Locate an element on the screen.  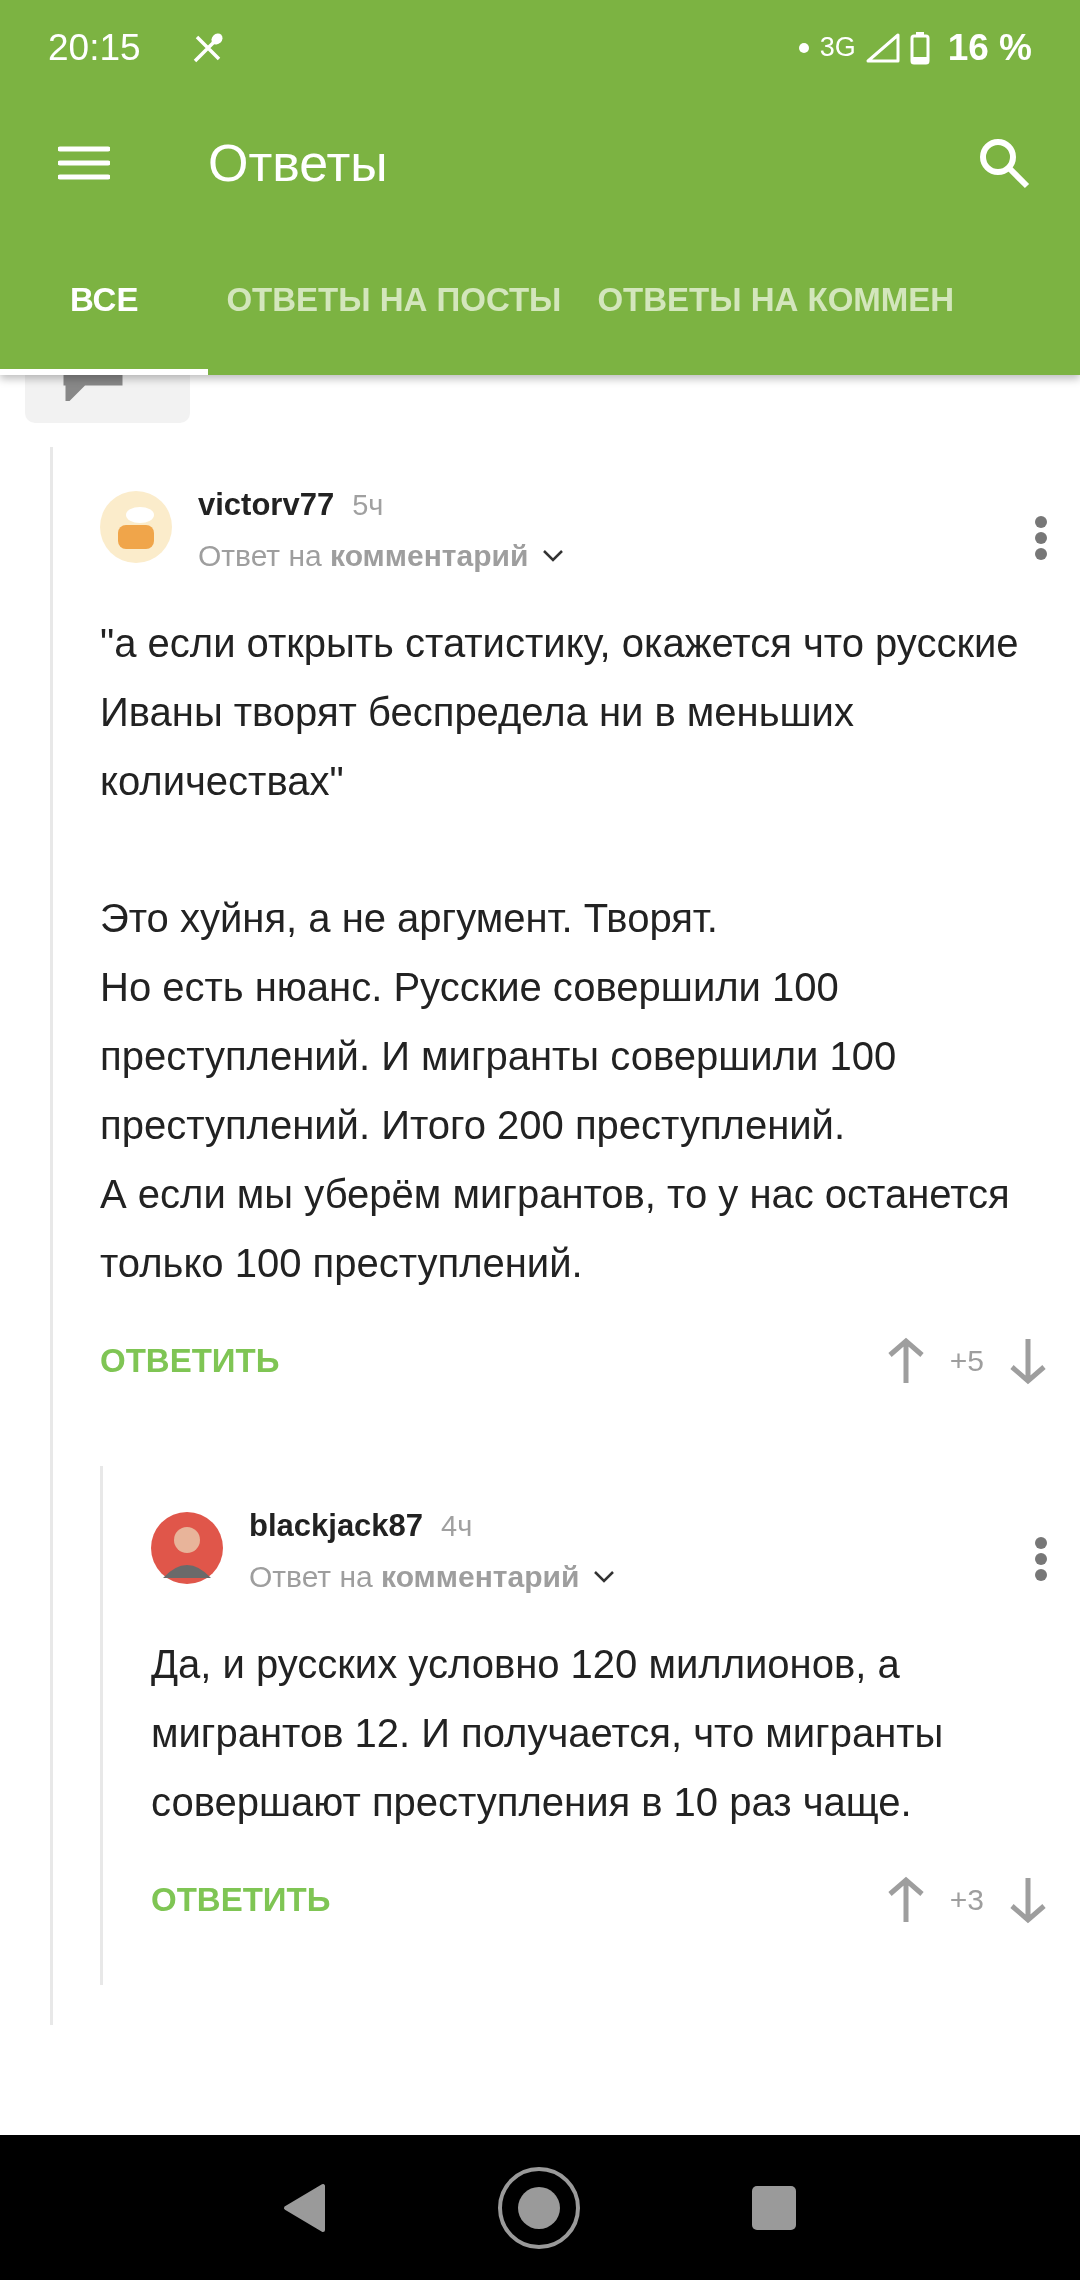
network-type: 3G is located at coordinates (837, 47).